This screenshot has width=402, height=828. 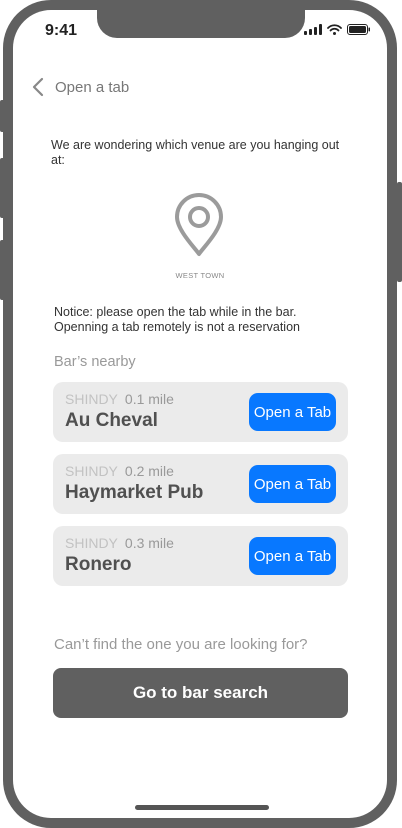 I want to click on bar-name: Haymarket Pub, so click(x=134, y=492).